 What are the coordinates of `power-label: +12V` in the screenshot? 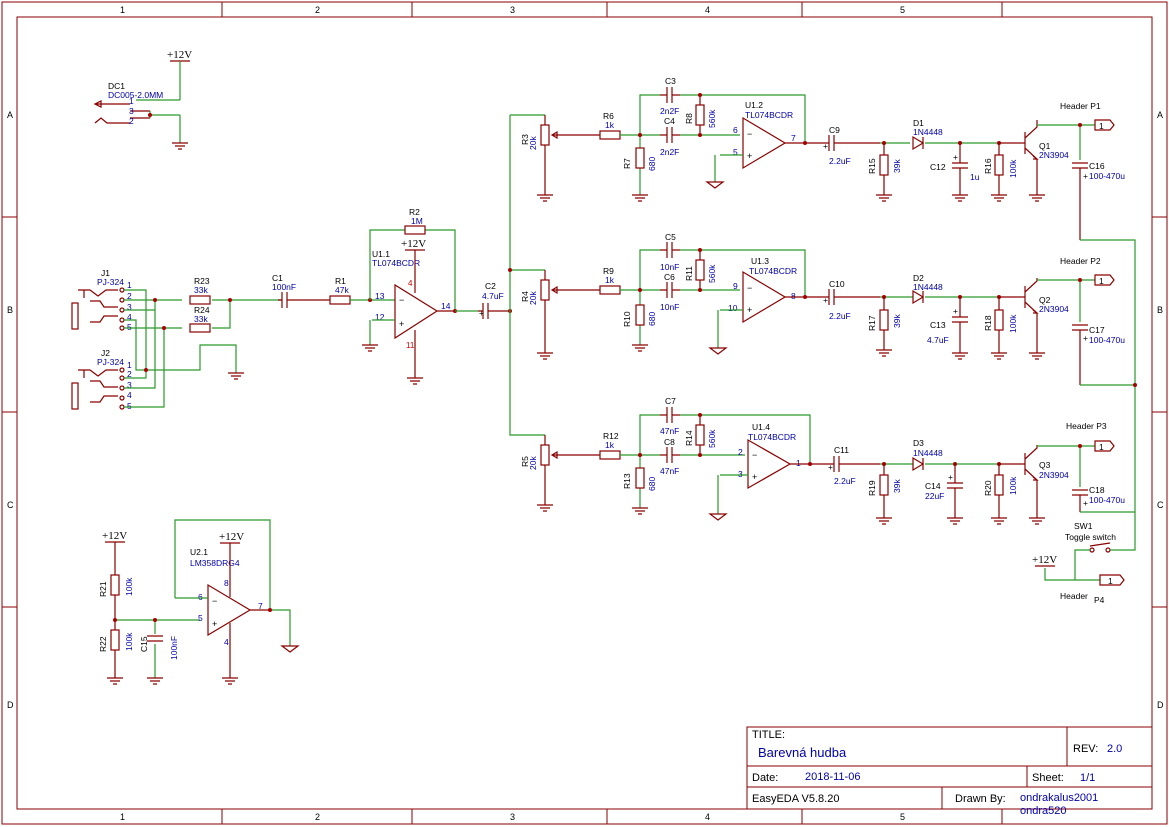 It's located at (413, 244).